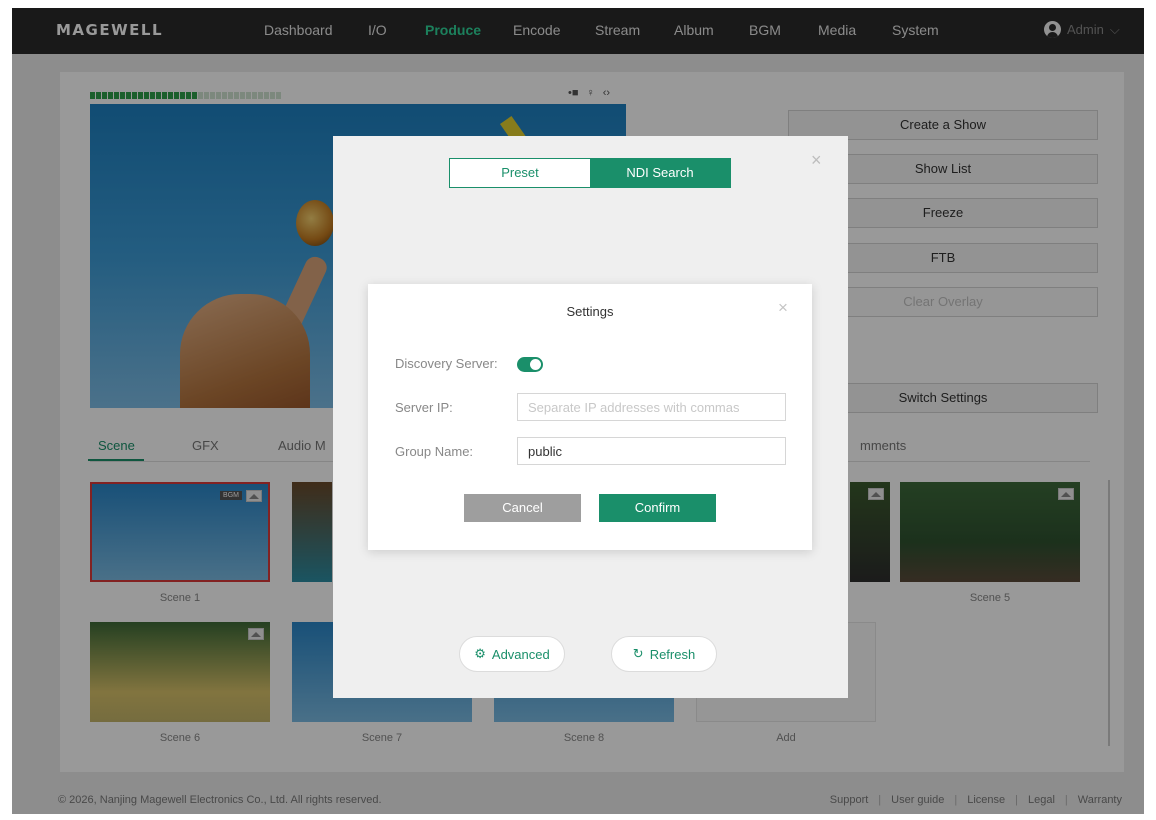 This screenshot has width=1156, height=820. What do you see at coordinates (480, 653) in the screenshot?
I see `gear-icon: ⚙` at bounding box center [480, 653].